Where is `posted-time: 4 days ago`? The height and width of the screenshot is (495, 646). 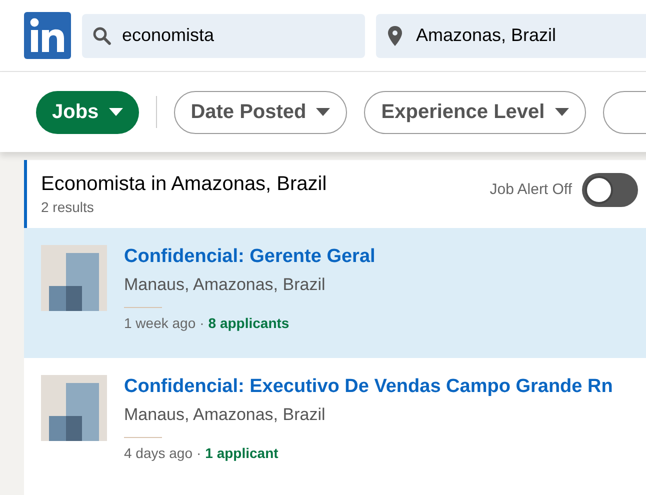 posted-time: 4 days ago is located at coordinates (158, 453).